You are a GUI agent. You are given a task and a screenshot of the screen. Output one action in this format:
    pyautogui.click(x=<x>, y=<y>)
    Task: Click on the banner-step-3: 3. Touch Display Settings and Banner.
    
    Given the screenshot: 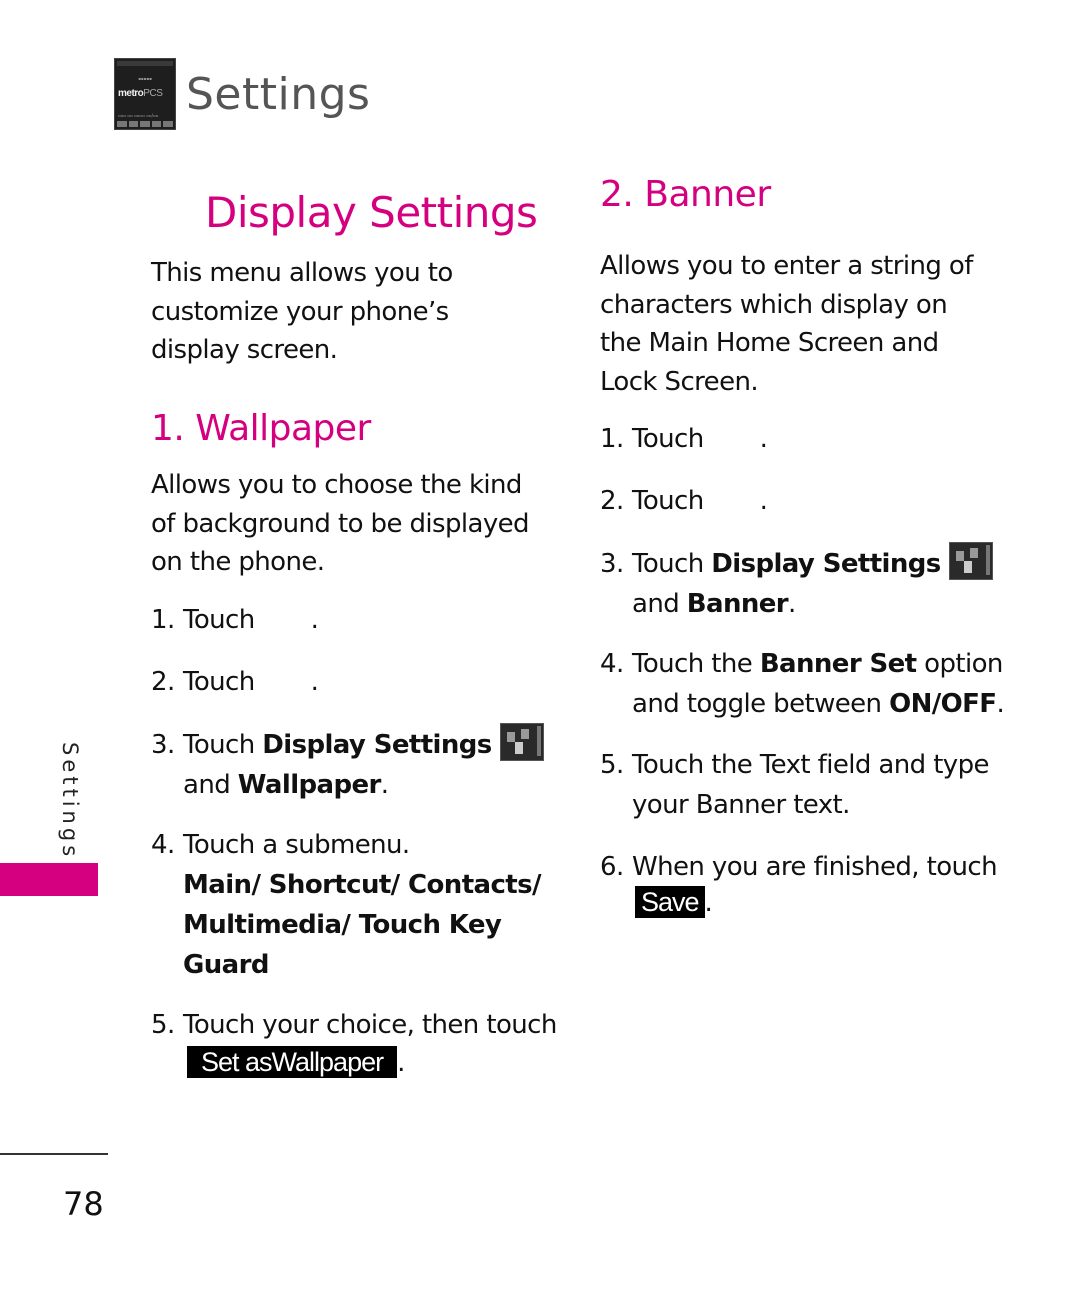 What is the action you would take?
    pyautogui.click(x=796, y=583)
    